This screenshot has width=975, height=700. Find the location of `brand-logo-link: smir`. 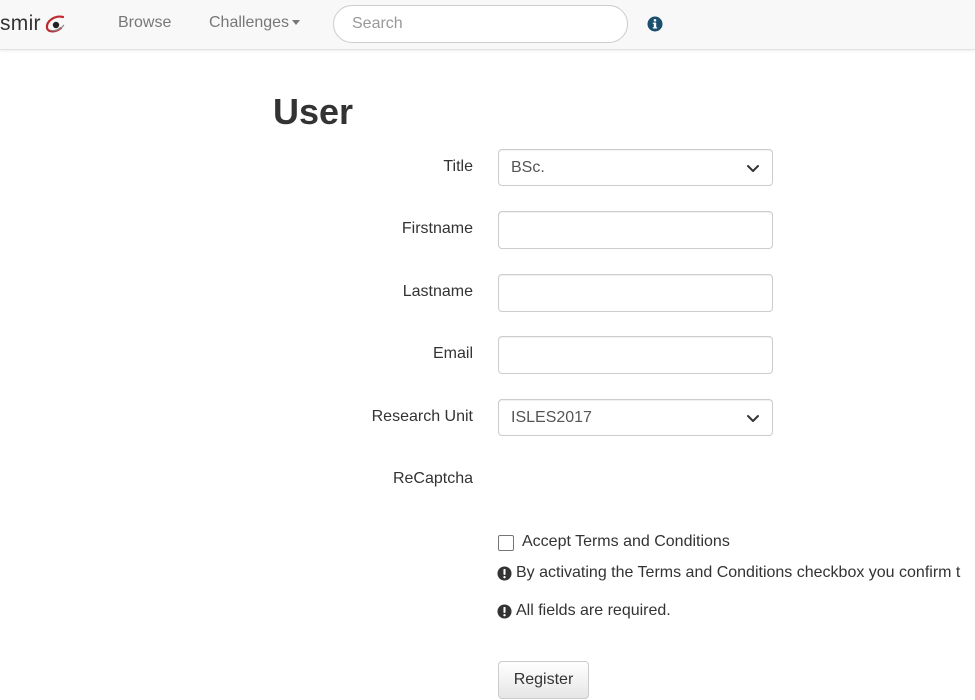

brand-logo-link: smir is located at coordinates (33, 24).